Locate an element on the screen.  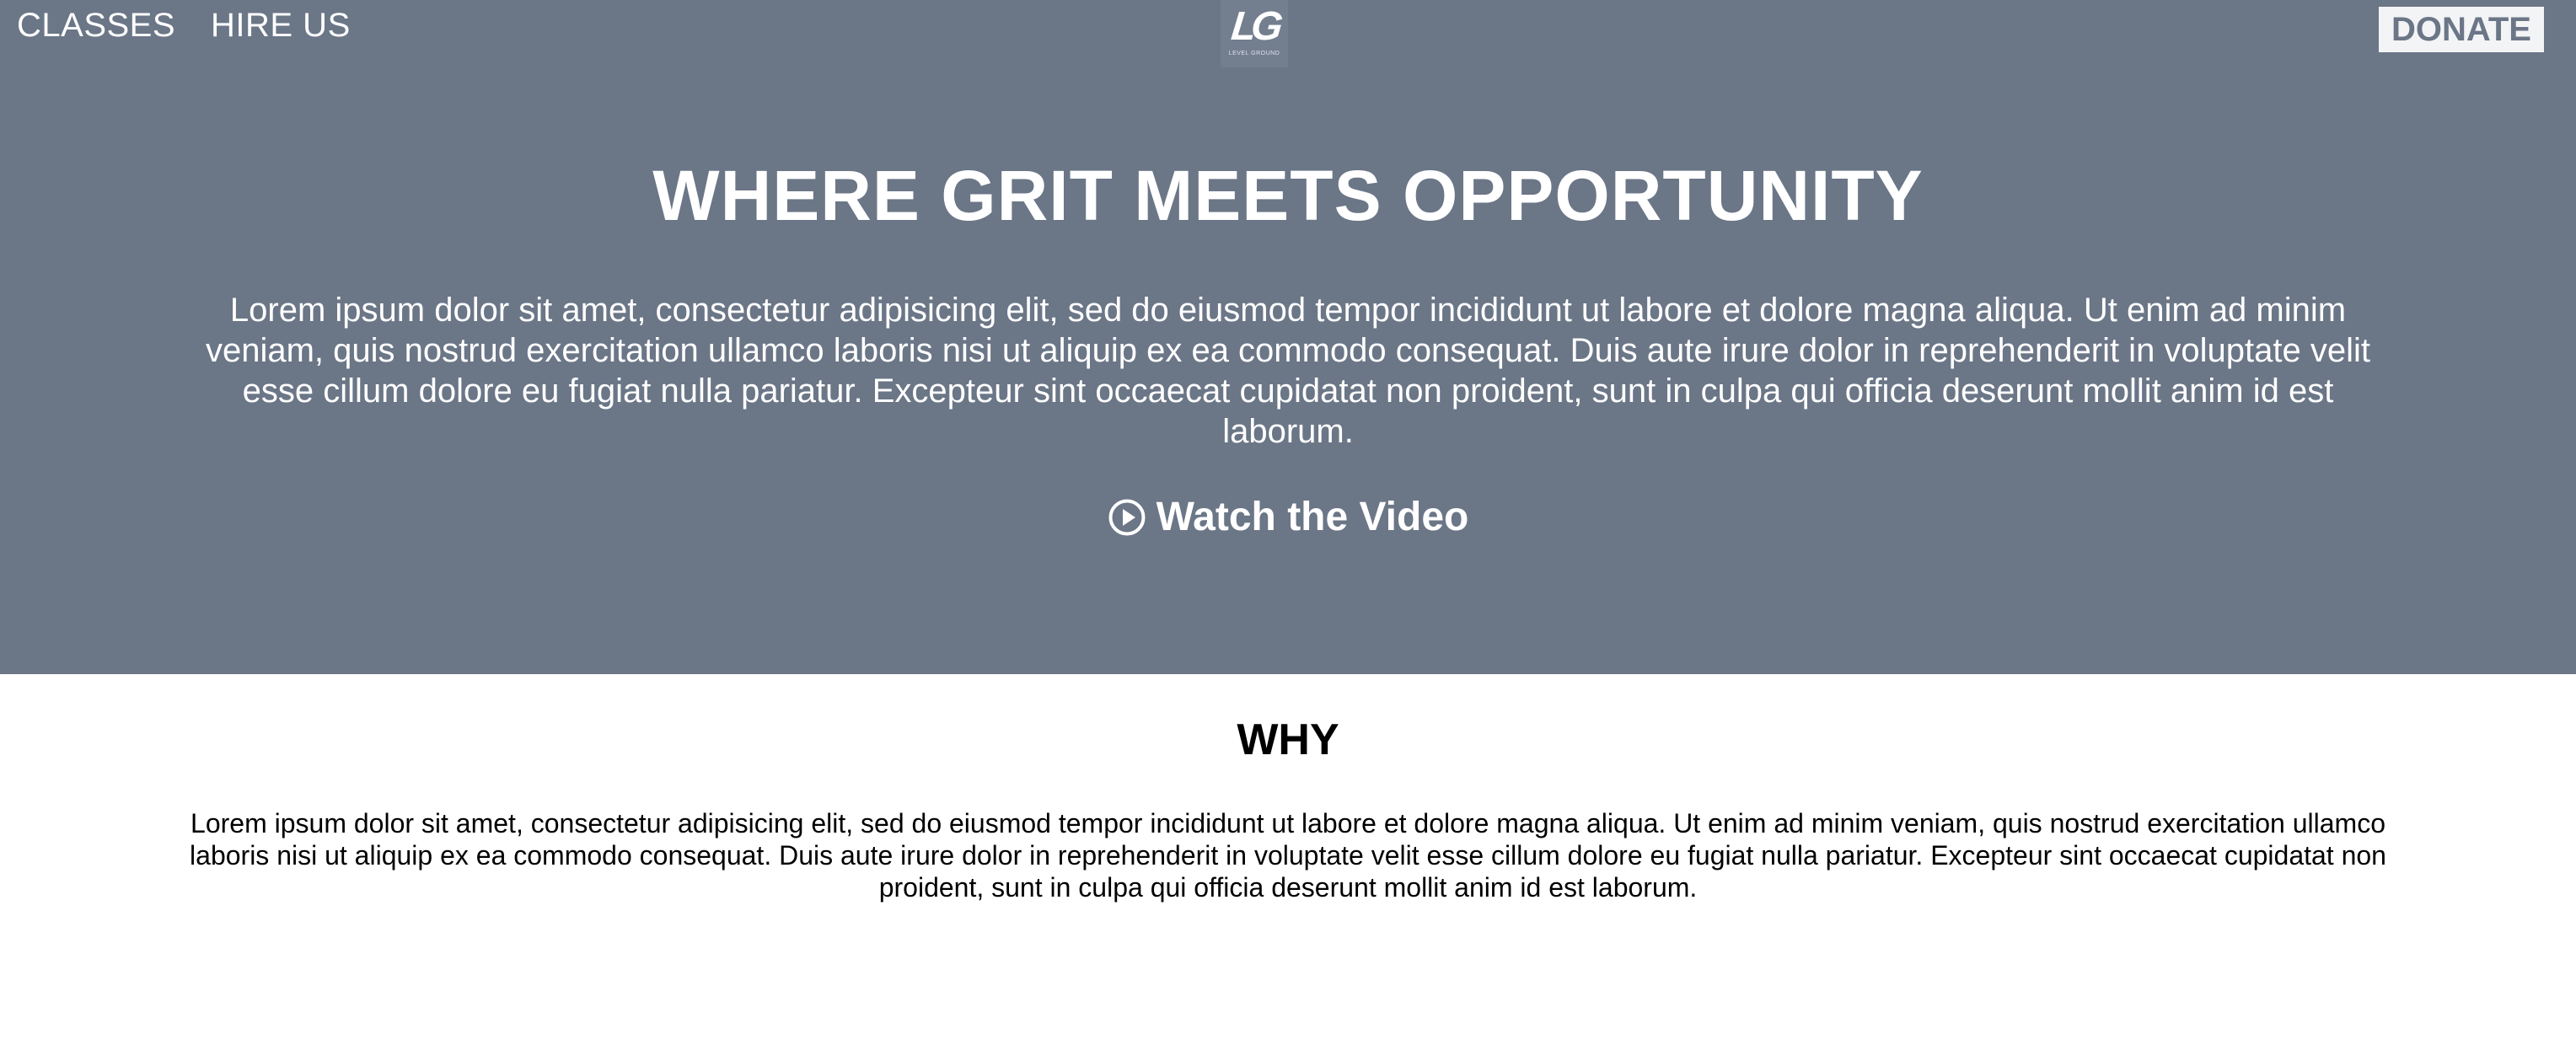
play-circle-icon is located at coordinates (1127, 517).